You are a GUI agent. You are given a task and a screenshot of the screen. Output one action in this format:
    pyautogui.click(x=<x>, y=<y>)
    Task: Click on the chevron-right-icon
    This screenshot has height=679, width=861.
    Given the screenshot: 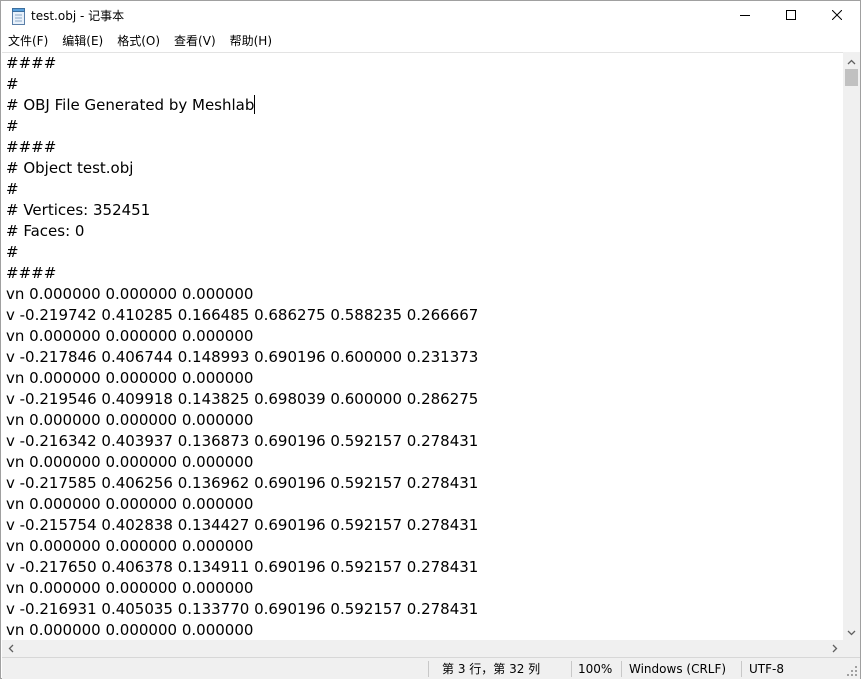 What is the action you would take?
    pyautogui.click(x=835, y=649)
    